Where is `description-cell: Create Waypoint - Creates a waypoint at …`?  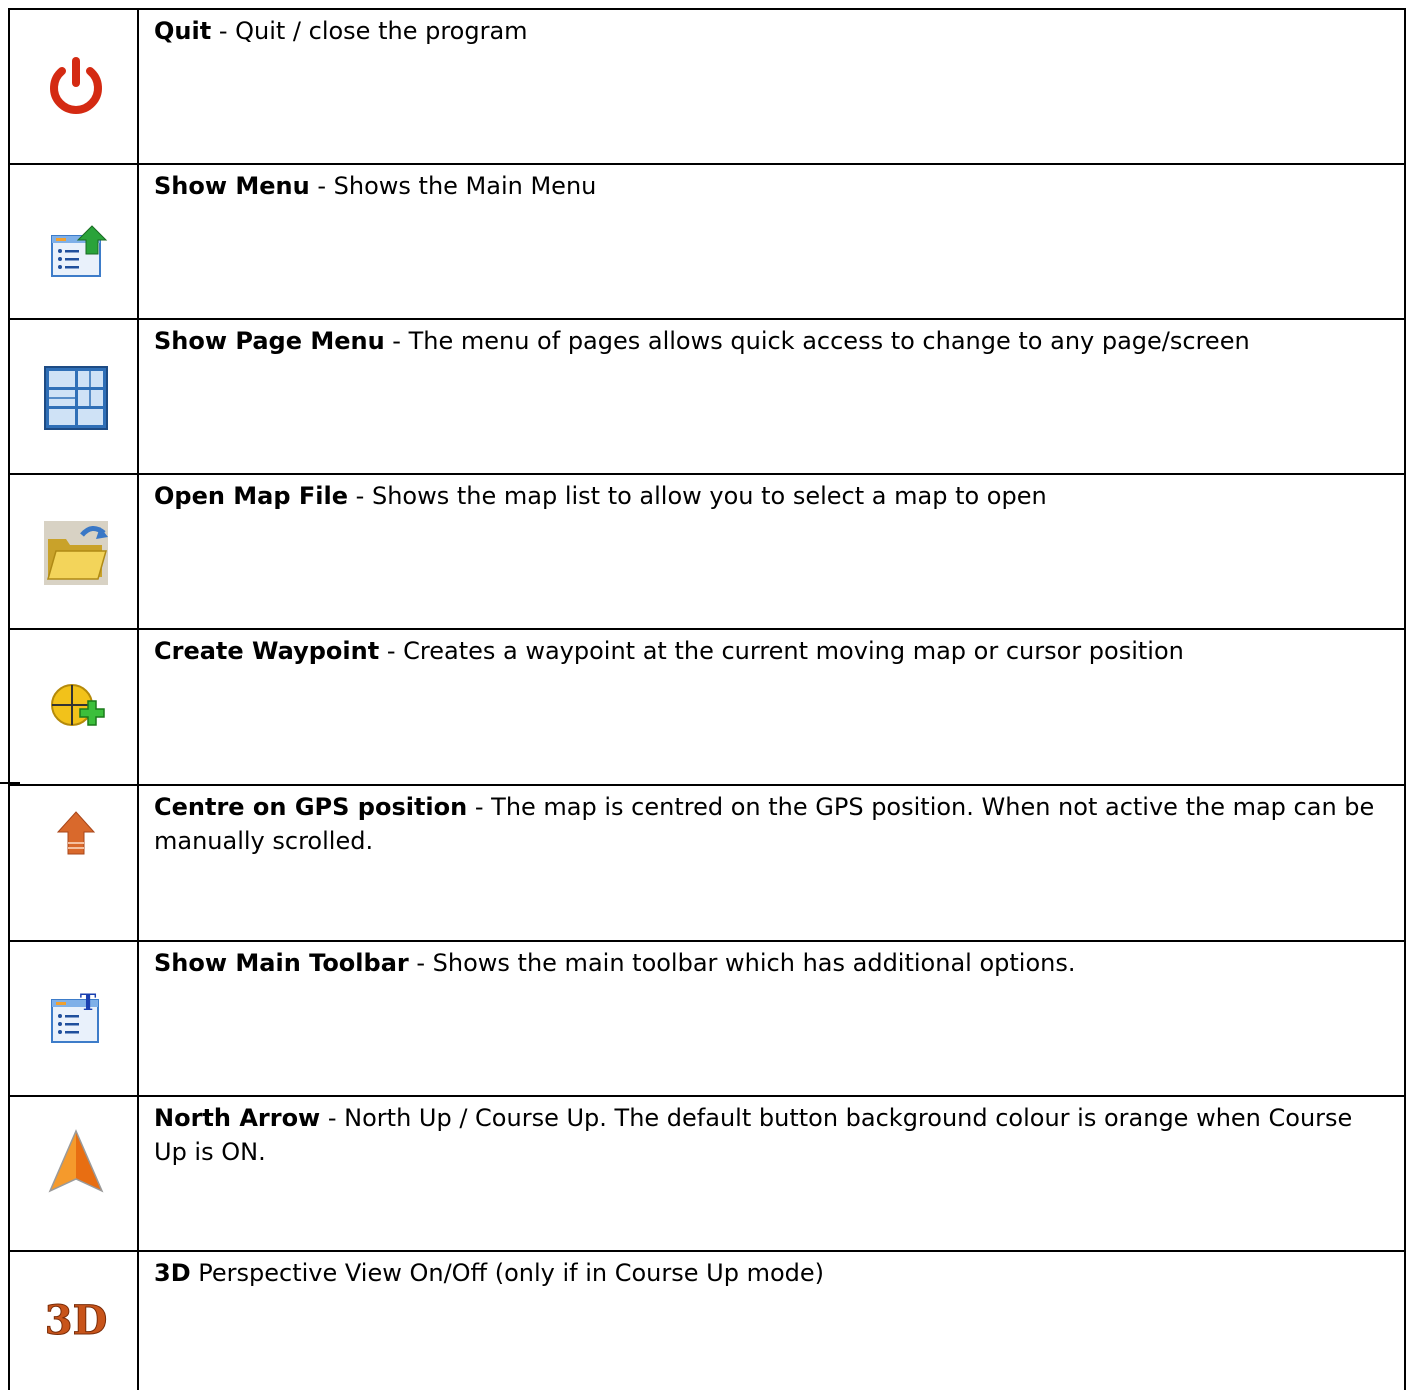 description-cell: Create Waypoint - Creates a waypoint at … is located at coordinates (772, 707).